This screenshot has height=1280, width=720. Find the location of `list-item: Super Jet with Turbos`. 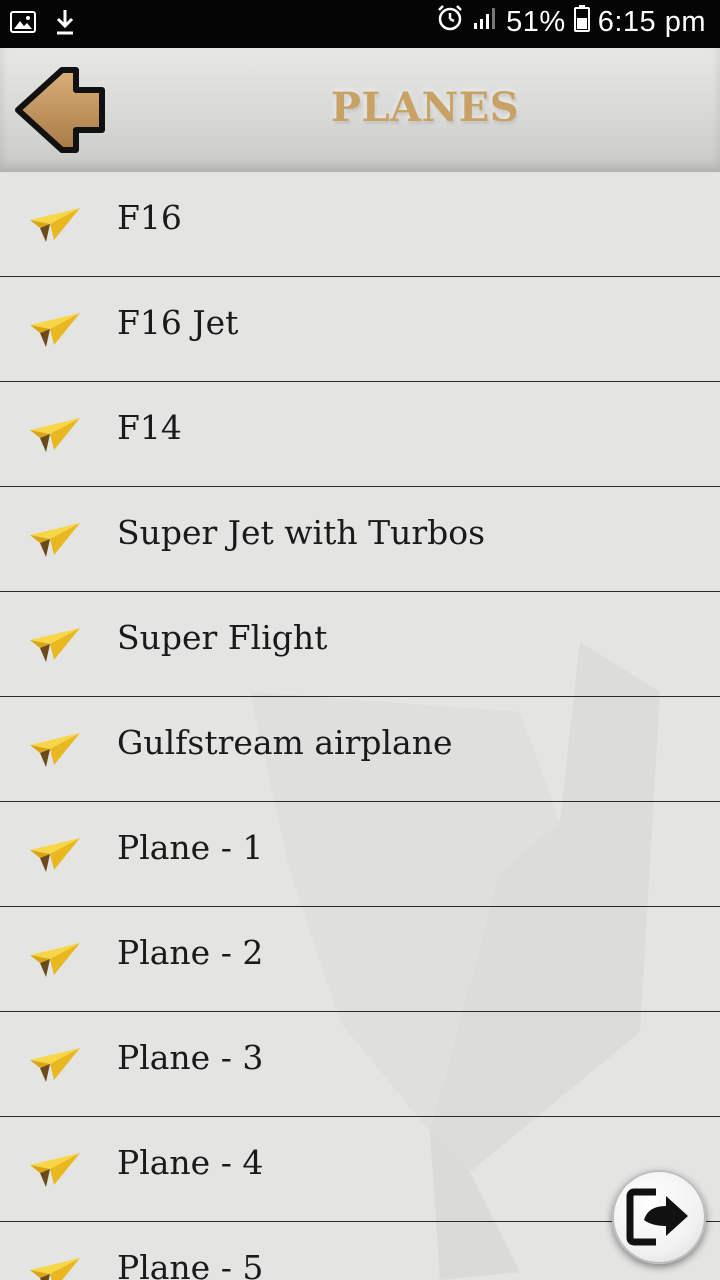

list-item: Super Jet with Turbos is located at coordinates (360, 539).